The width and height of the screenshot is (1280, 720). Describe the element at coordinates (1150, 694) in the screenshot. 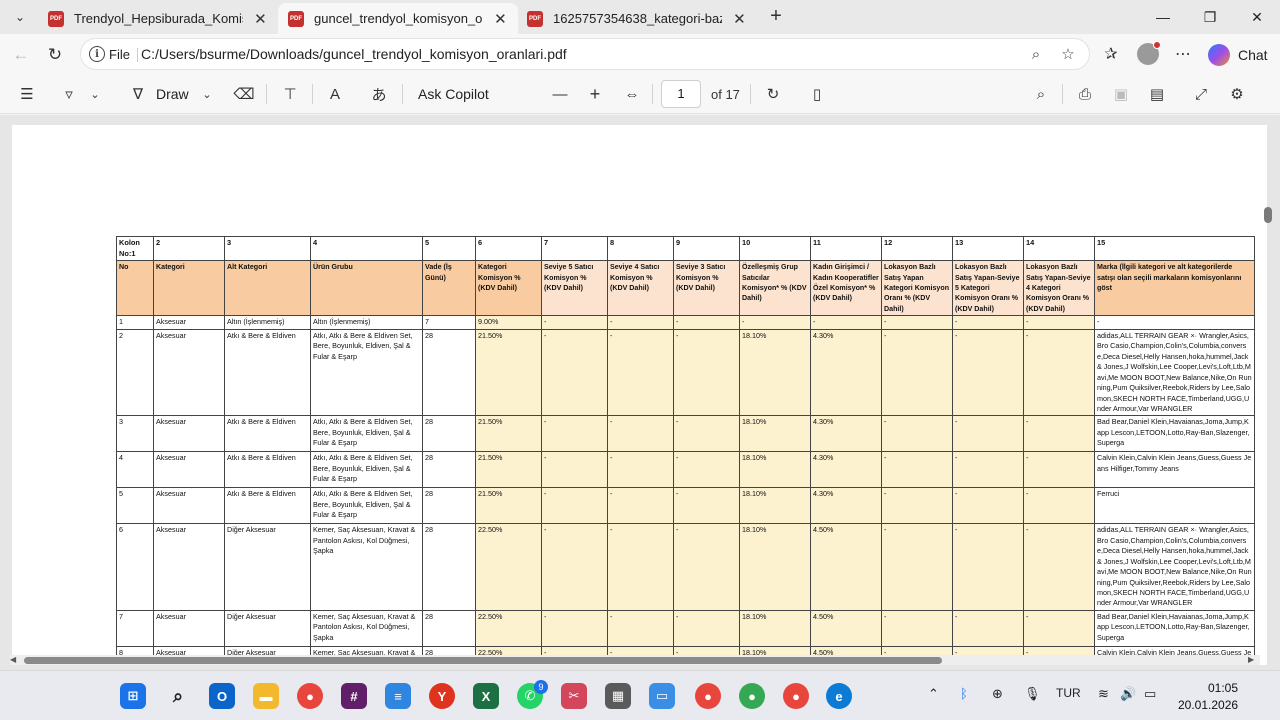

I see `battery-icon: ▭` at that location.